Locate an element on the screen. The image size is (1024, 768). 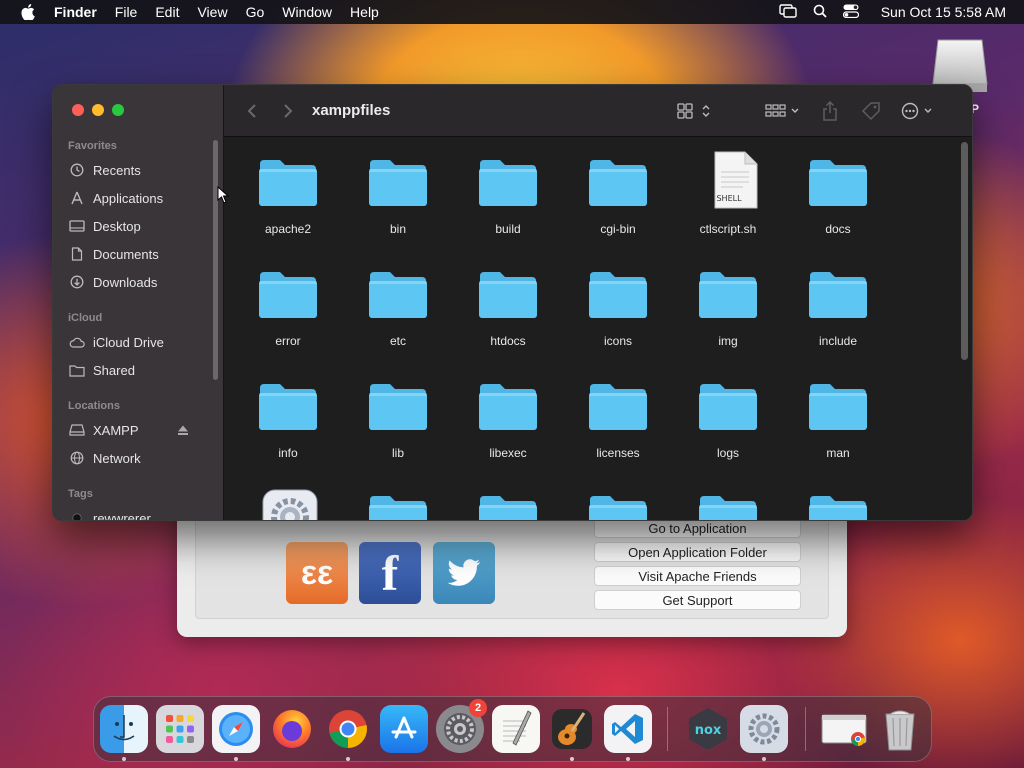
group-by-icon is located at coordinates (783, 111).